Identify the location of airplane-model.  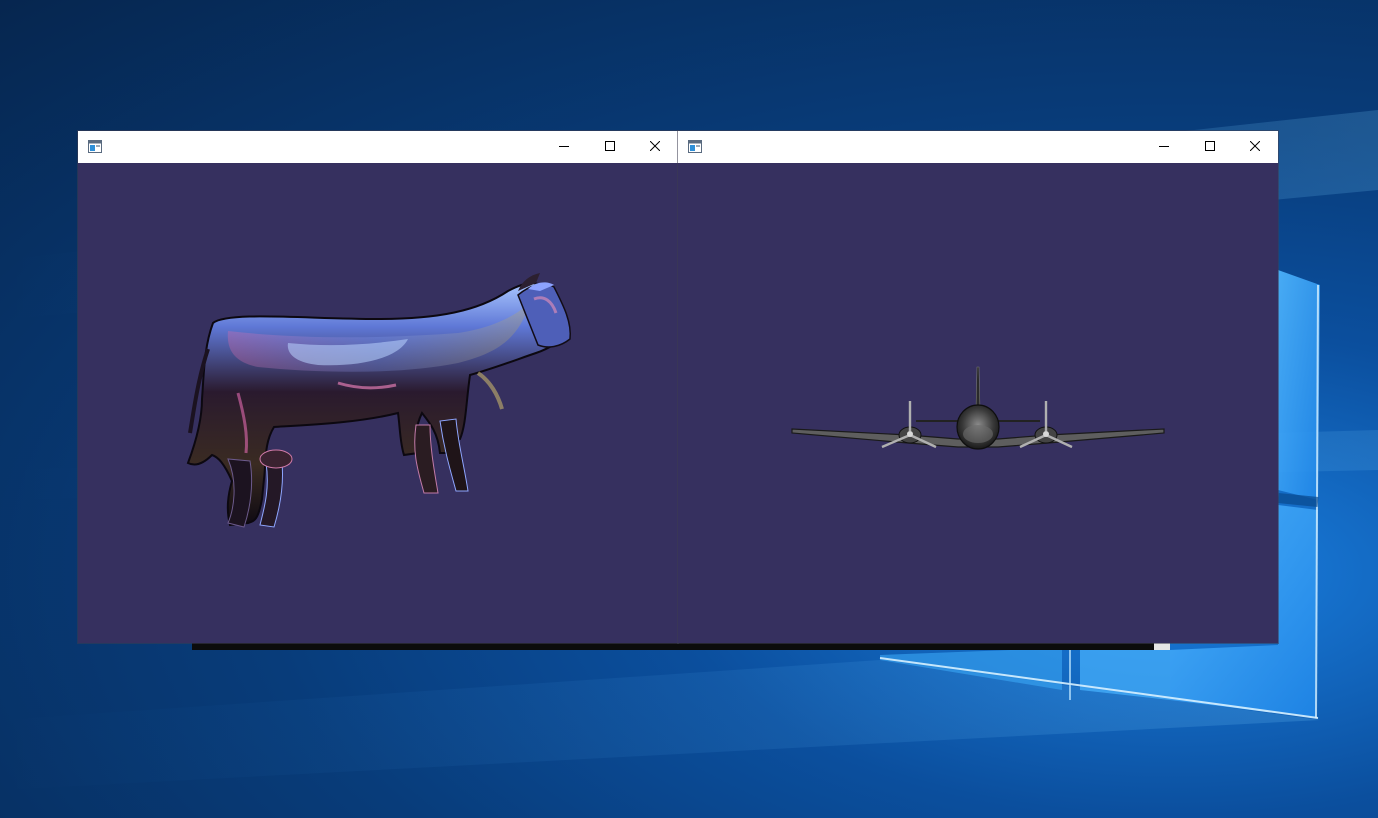
(978, 408).